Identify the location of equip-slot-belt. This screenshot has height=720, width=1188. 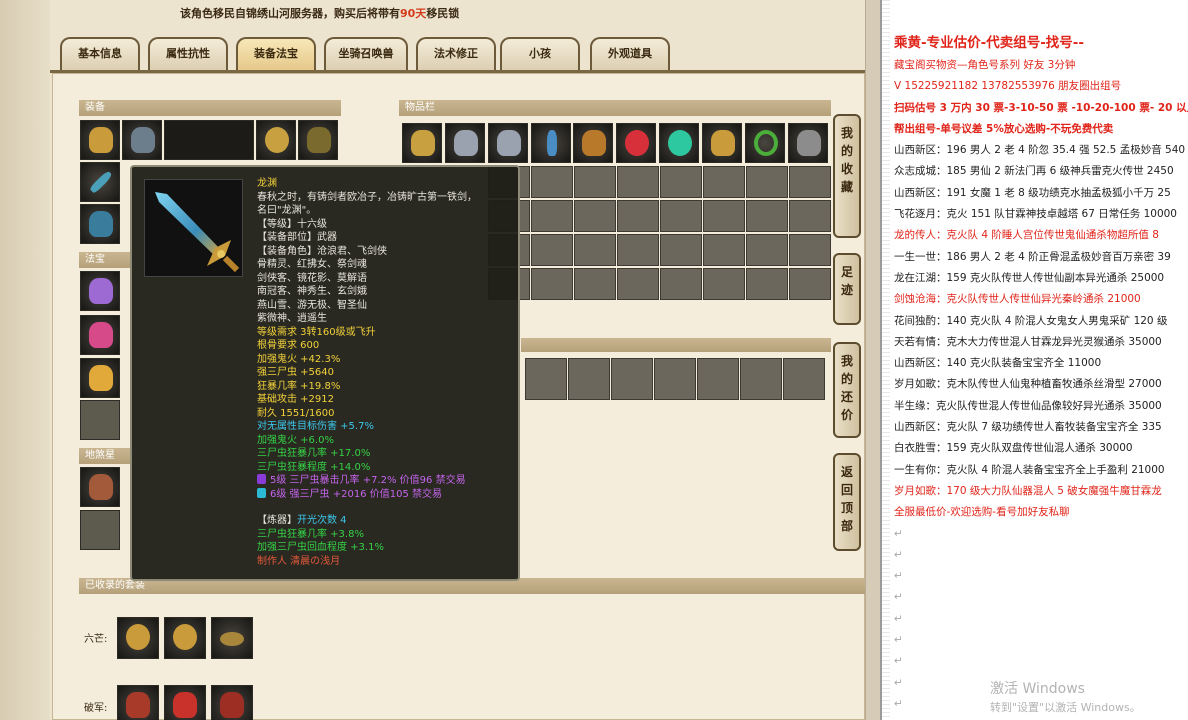
(318, 140).